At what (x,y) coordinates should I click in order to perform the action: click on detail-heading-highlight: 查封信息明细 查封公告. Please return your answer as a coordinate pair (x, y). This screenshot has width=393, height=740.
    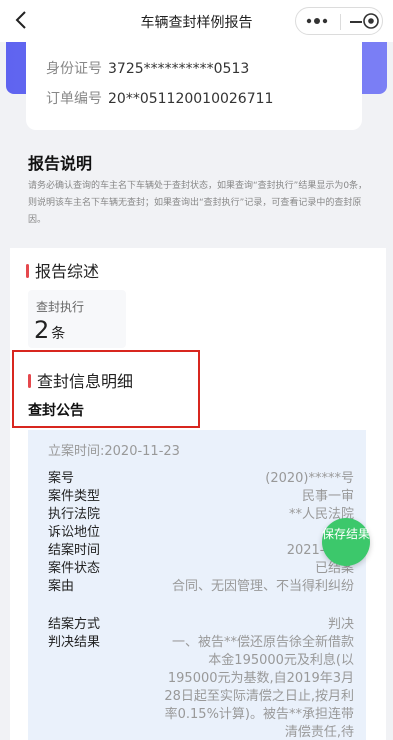
    Looking at the image, I should click on (106, 389).